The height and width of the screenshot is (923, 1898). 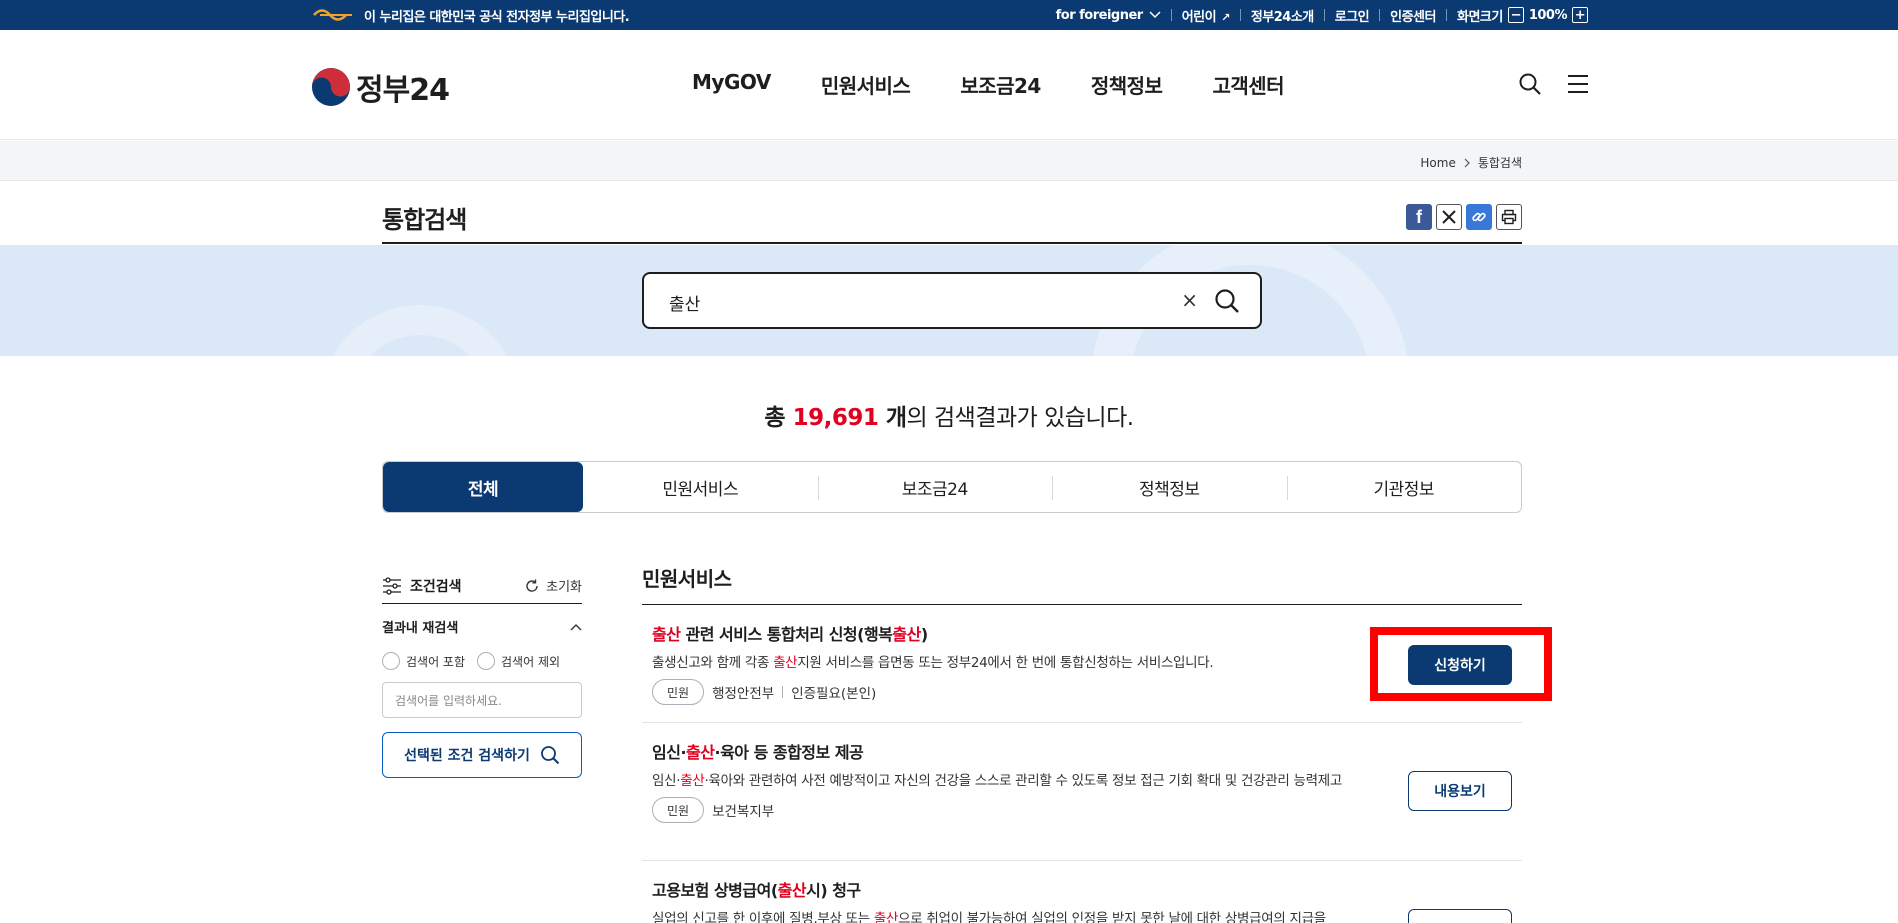 I want to click on foreigner-dropdown: for foreigner, so click(x=1108, y=15).